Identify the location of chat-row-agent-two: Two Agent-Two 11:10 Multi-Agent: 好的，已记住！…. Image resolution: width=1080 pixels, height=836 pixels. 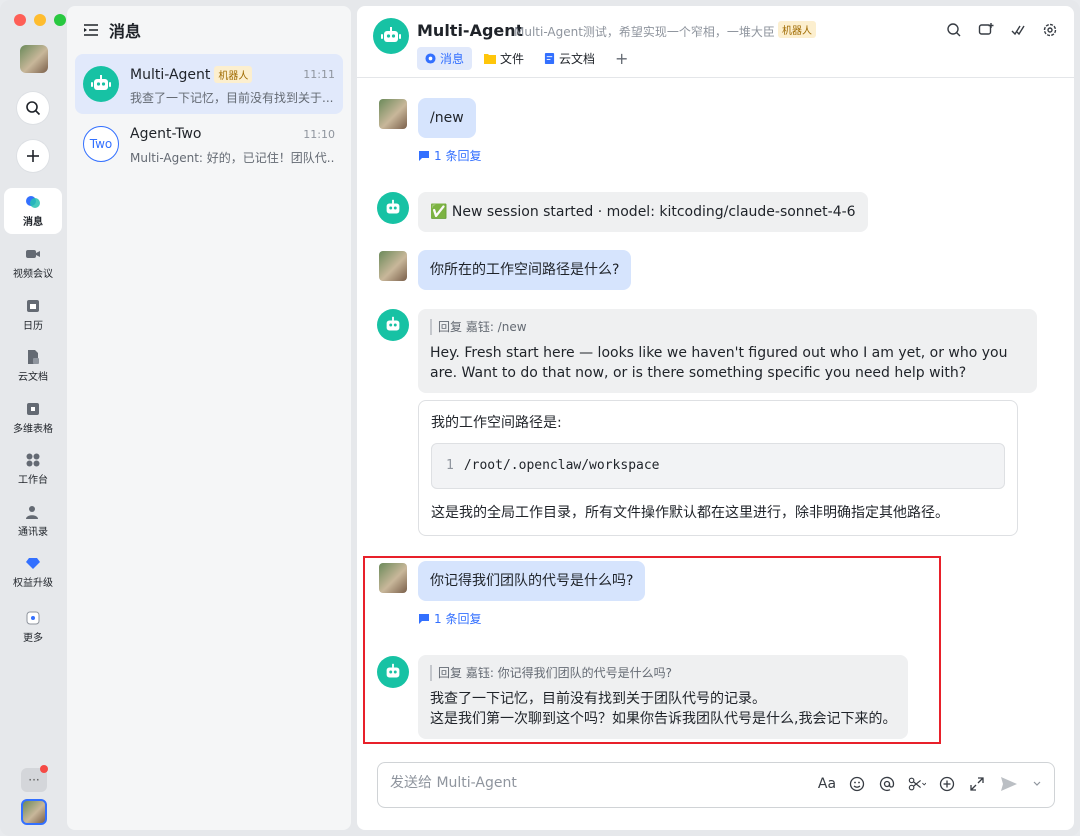
(209, 144).